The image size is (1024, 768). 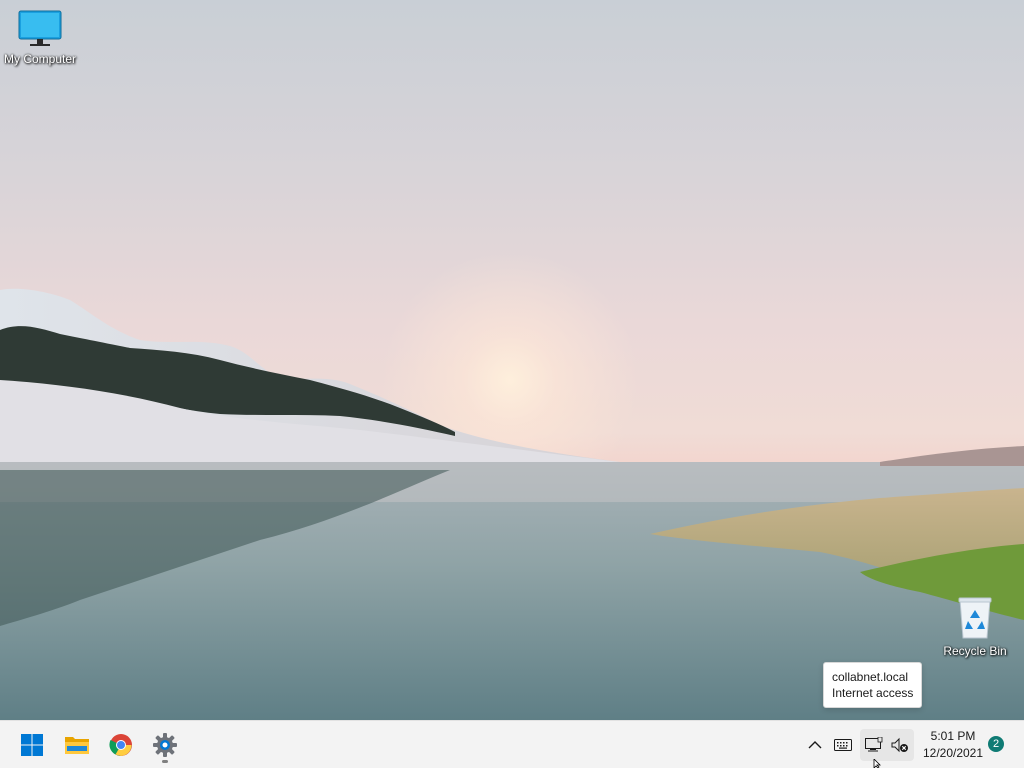 I want to click on windows-logo-icon, so click(x=32, y=745).